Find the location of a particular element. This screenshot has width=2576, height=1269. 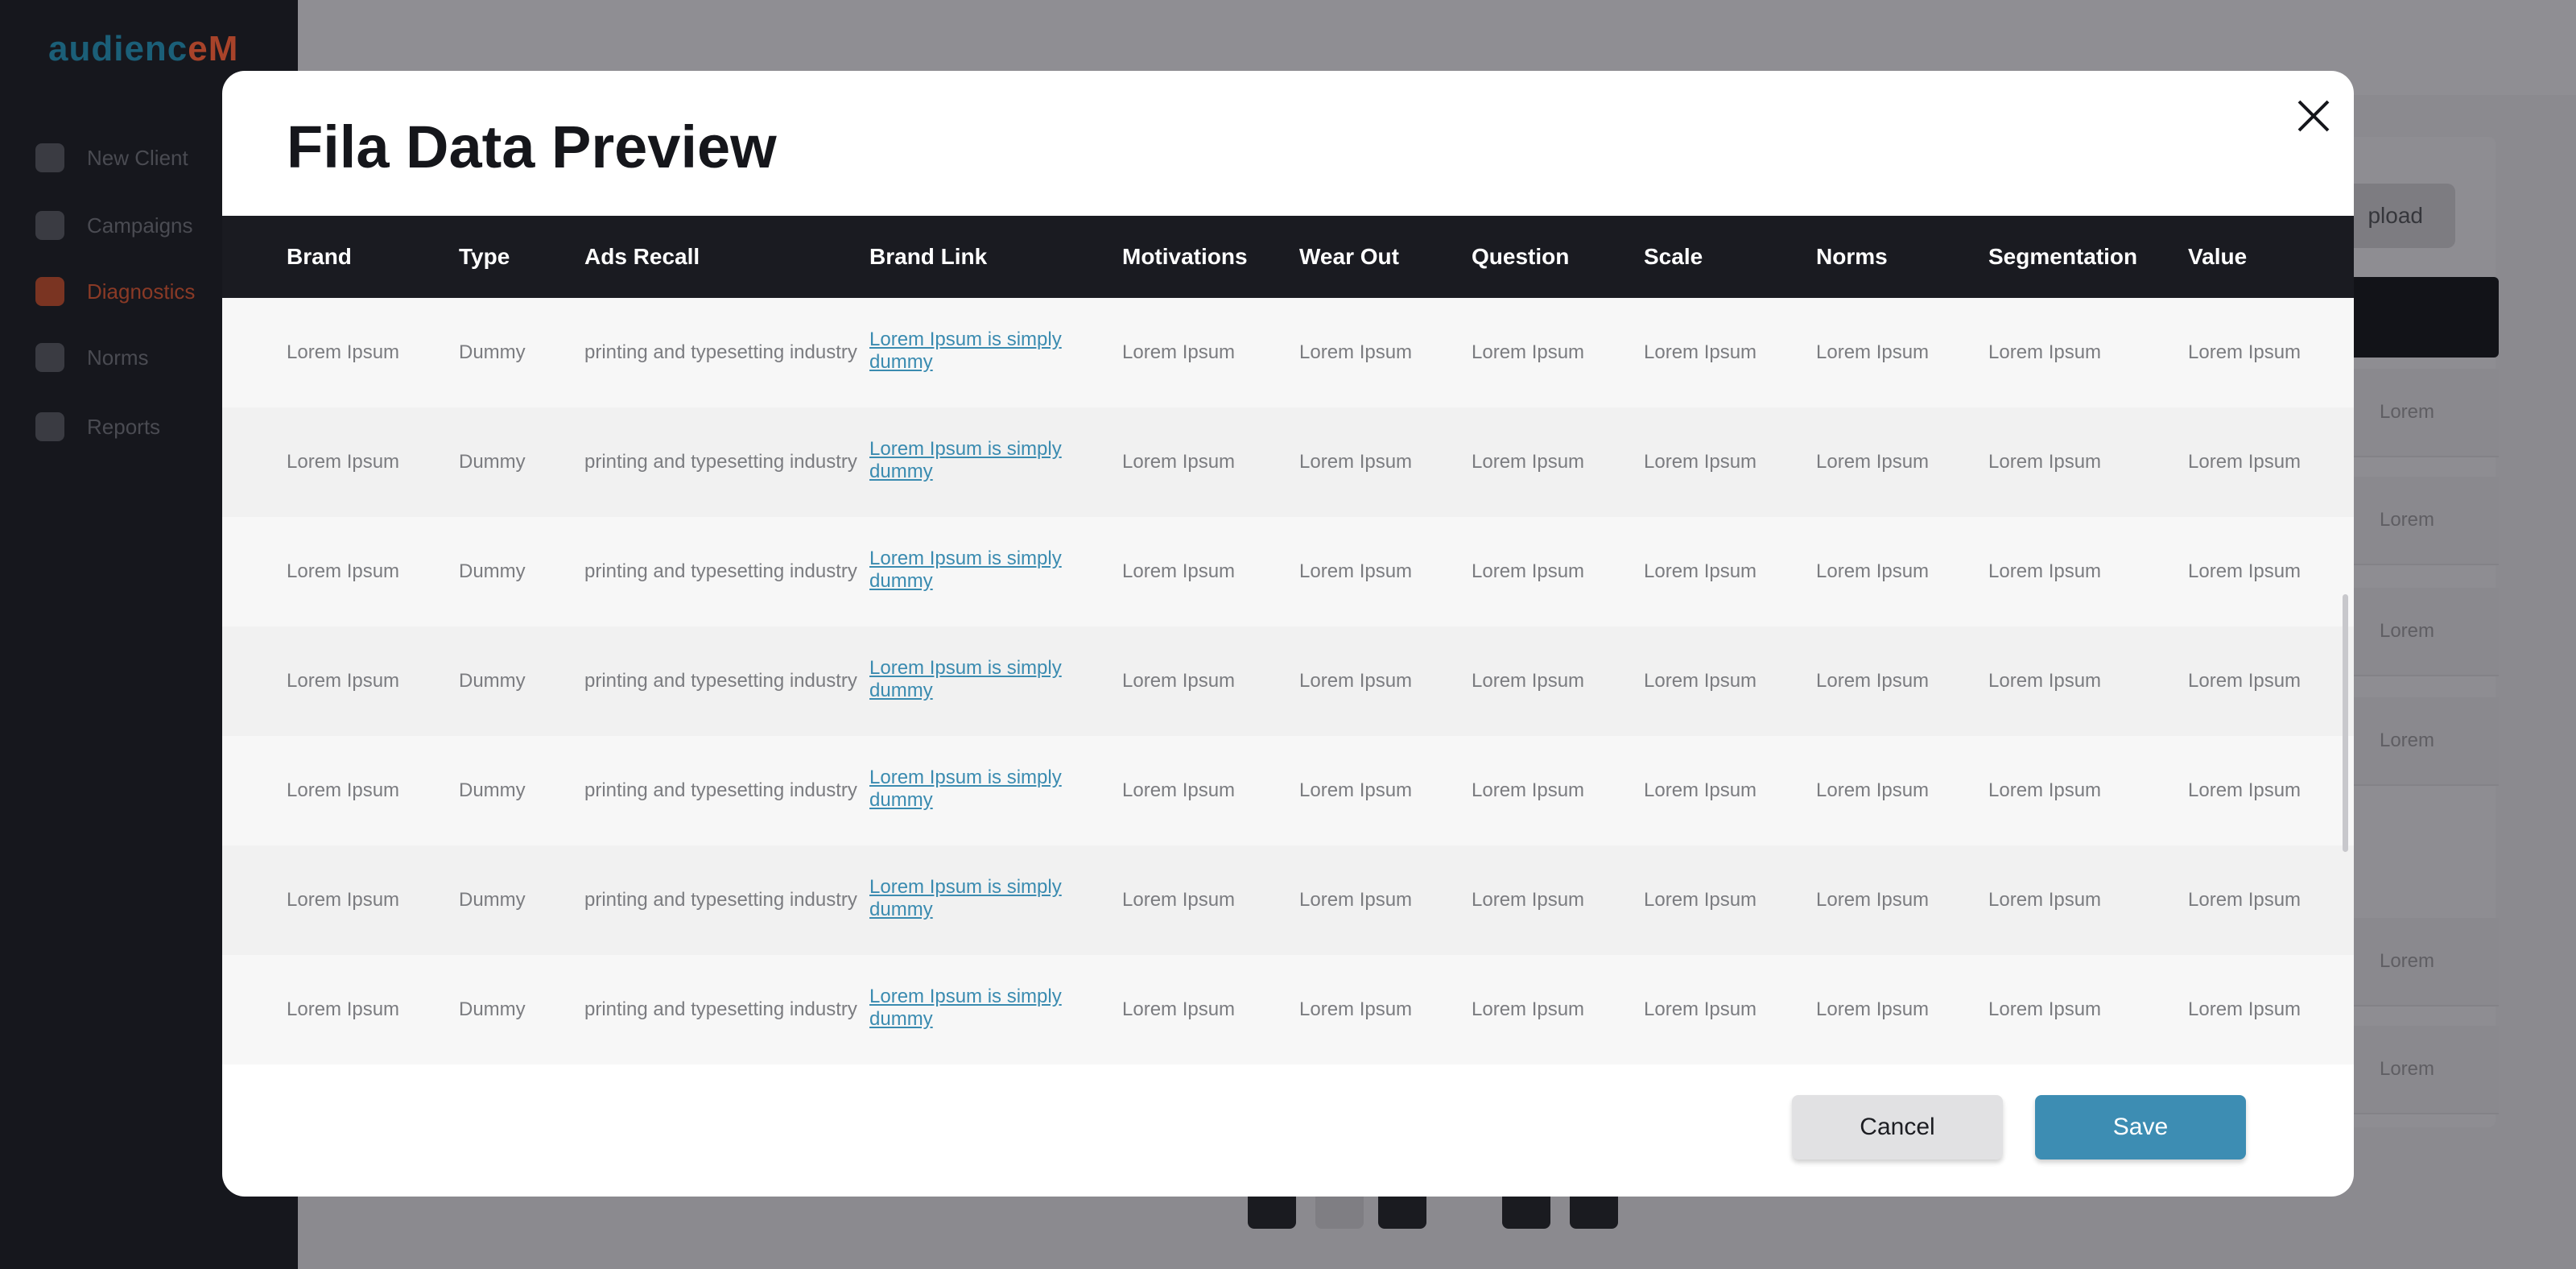

column-header-ads-recall: Ads Recall is located at coordinates (726, 257).